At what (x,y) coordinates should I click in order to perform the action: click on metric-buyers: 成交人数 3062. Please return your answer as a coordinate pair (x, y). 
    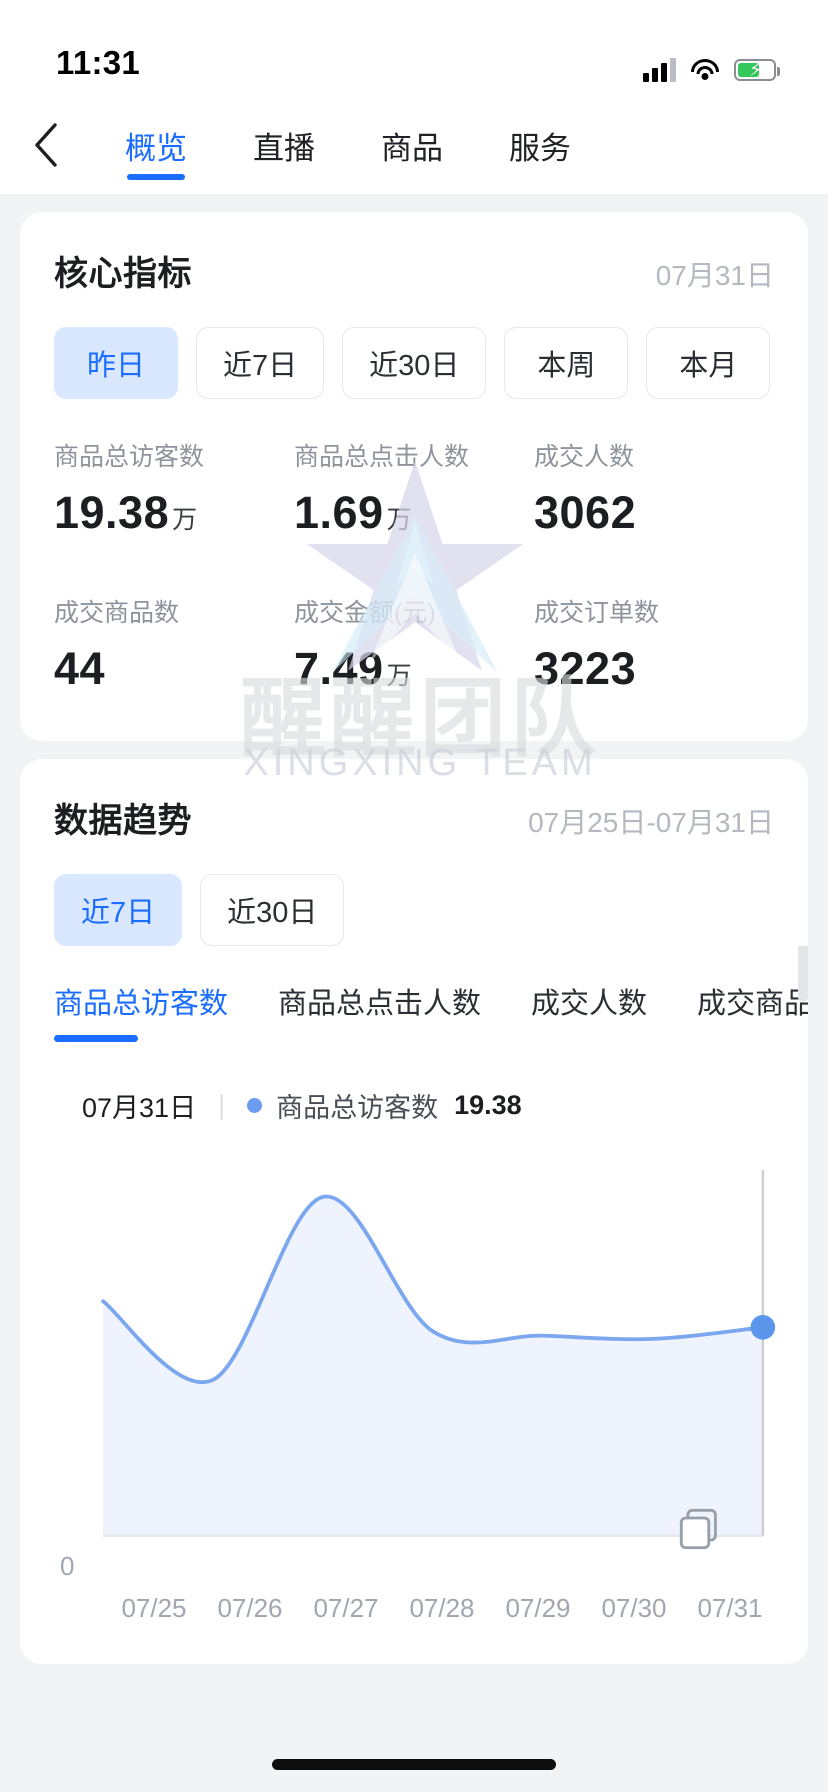
    Looking at the image, I should click on (654, 491).